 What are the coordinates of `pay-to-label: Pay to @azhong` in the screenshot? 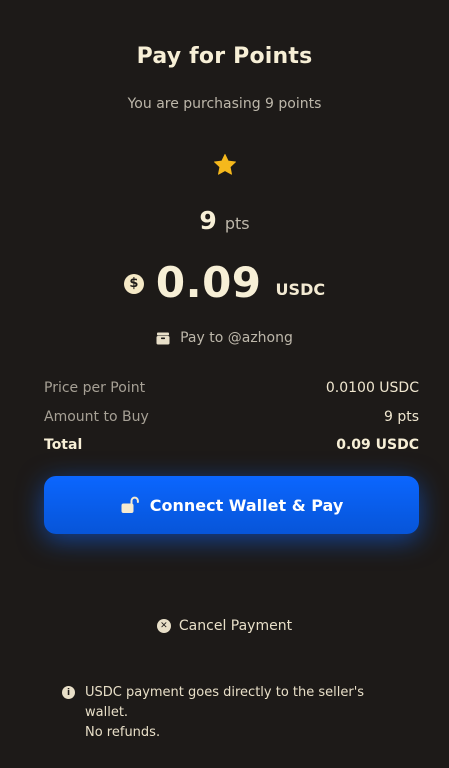 It's located at (236, 338).